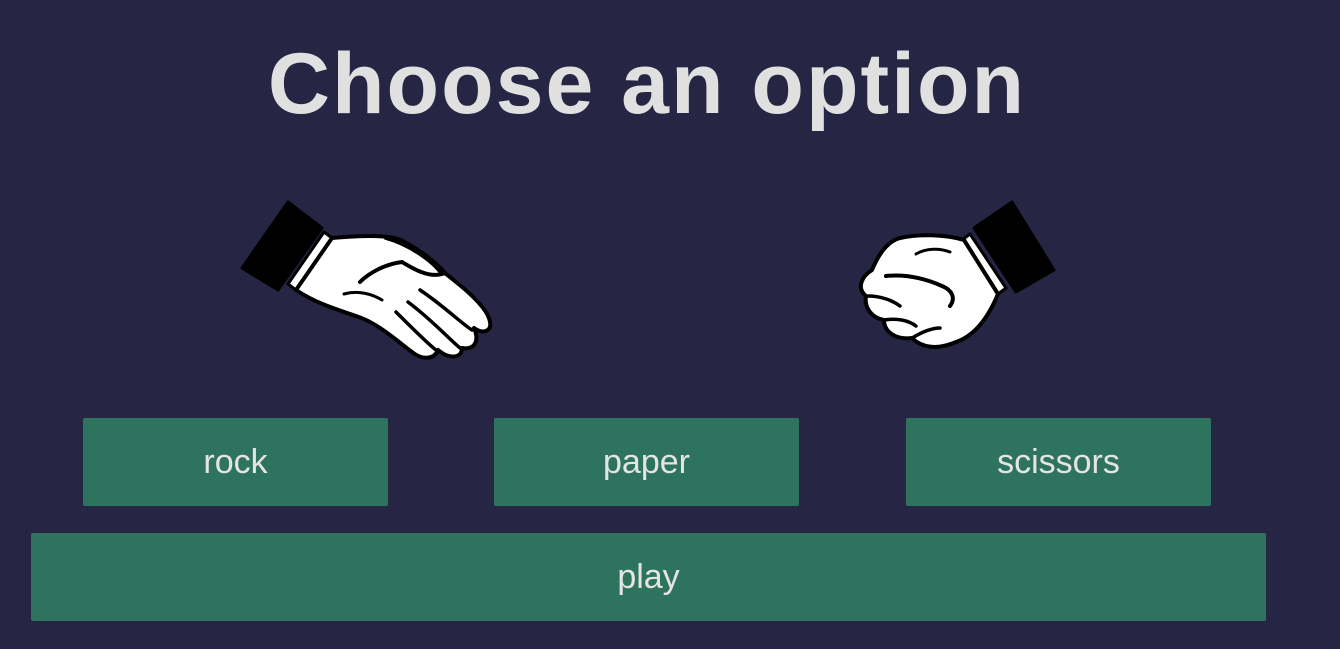 This screenshot has height=649, width=1340. Describe the element at coordinates (647, 84) in the screenshot. I see `page-title: Choose an option` at that location.